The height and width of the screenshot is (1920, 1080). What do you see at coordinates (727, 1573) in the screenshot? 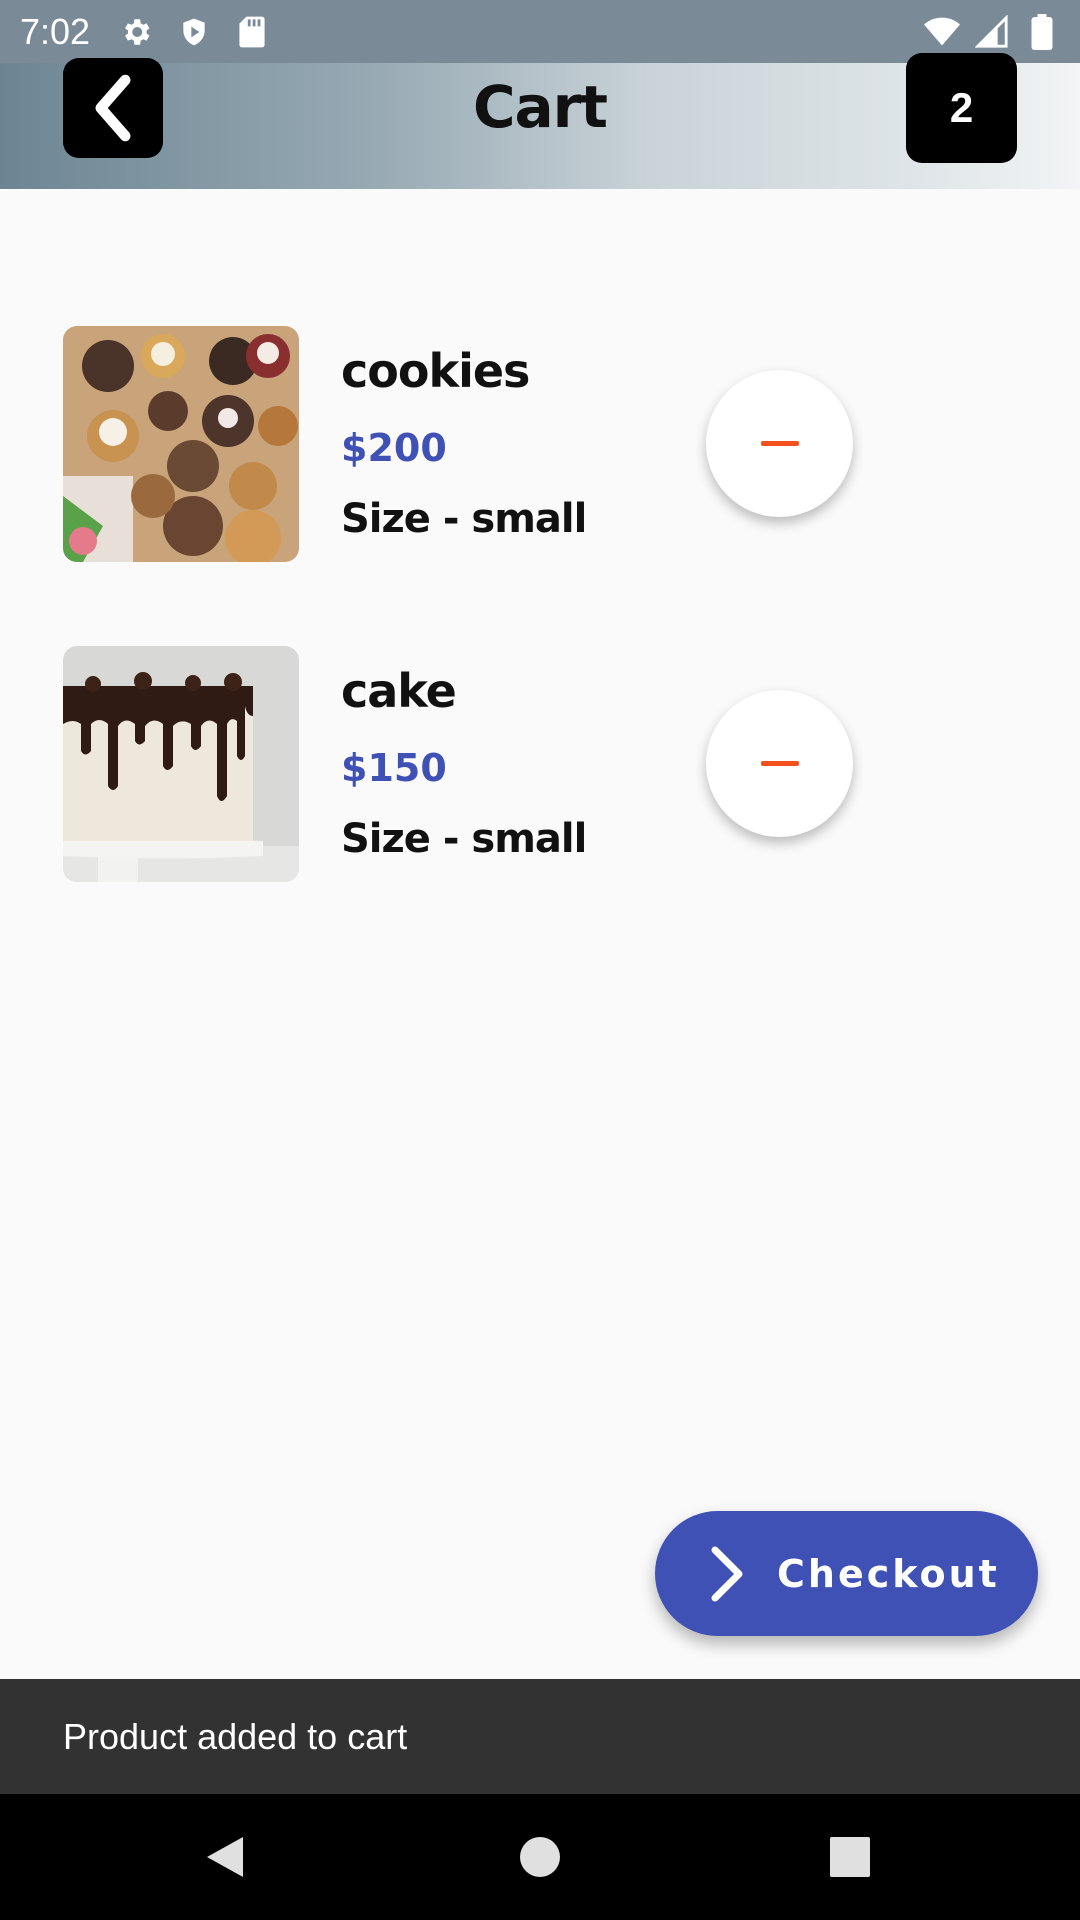
I see `chevron-right-icon` at bounding box center [727, 1573].